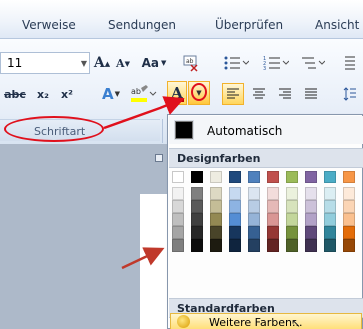 The width and height of the screenshot is (363, 329). Describe the element at coordinates (154, 63) in the screenshot. I see `change-case-button: Aa ▼` at that location.